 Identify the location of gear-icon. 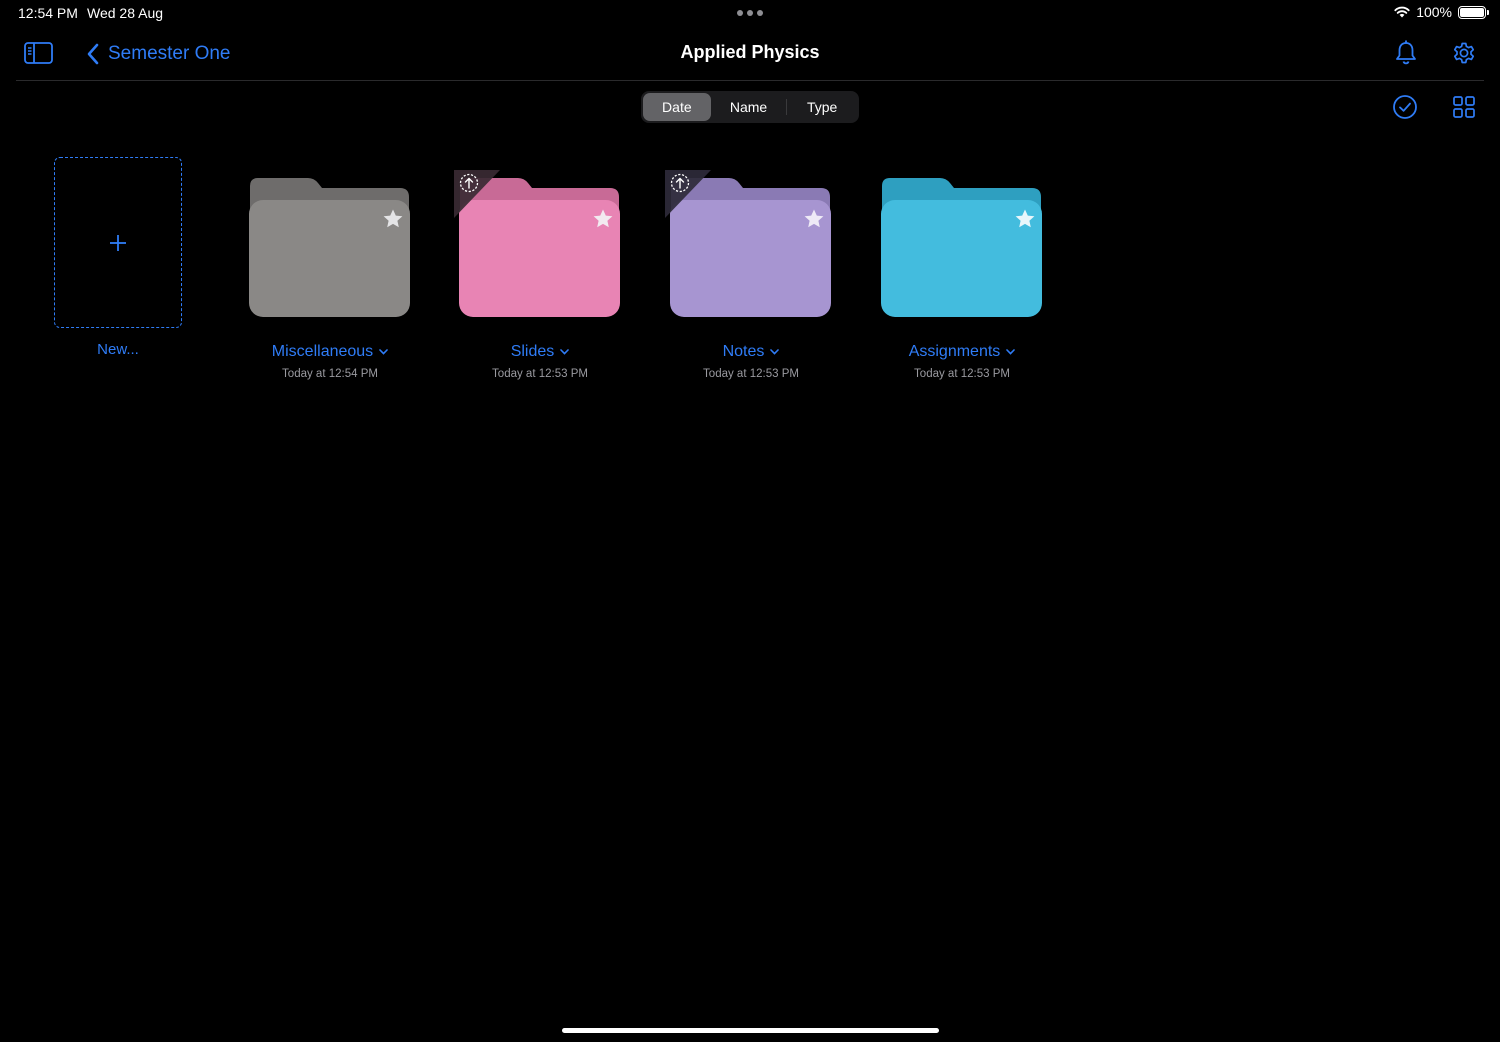
(1464, 53).